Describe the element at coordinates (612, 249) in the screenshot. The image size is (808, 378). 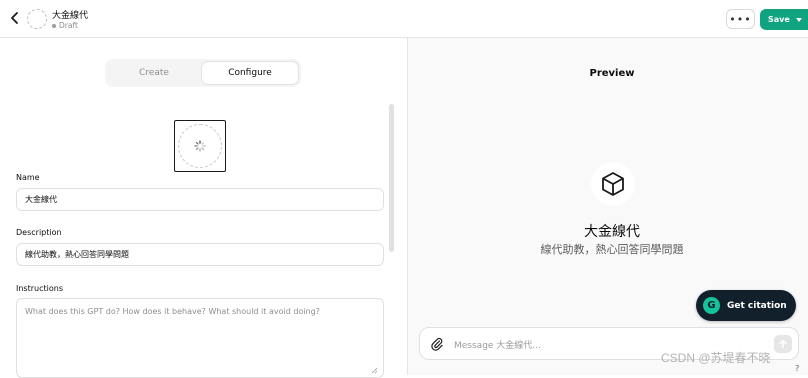
I see `preview-gpt-description: 線代助教，熱心回答同學問題` at that location.